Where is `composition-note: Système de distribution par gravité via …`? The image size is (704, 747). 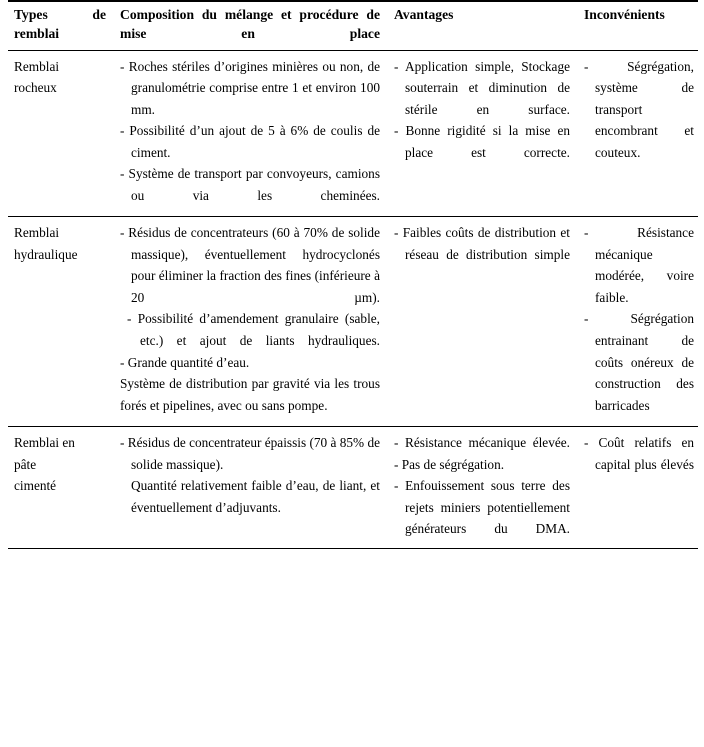
composition-note: Système de distribution par gravité via … is located at coordinates (250, 394).